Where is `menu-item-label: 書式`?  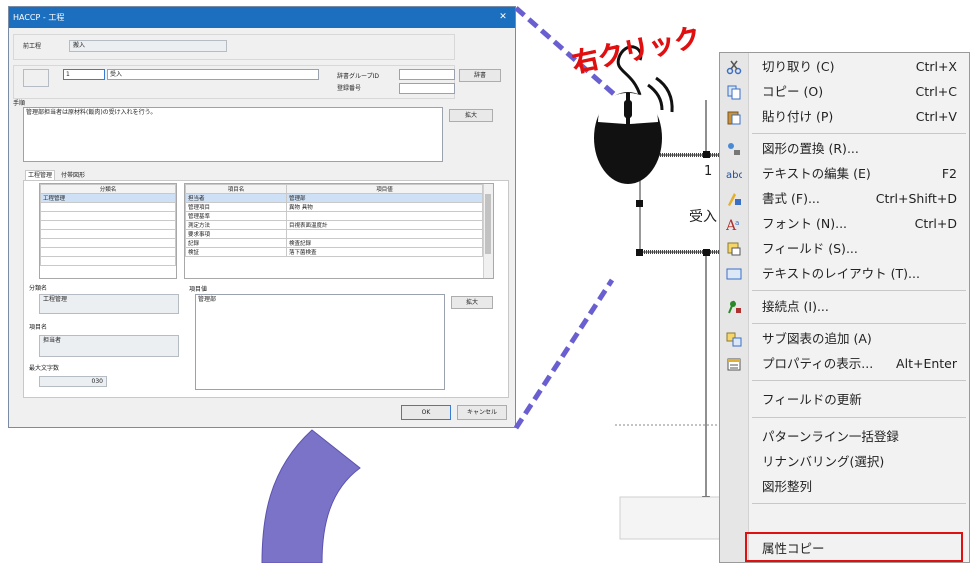 menu-item-label: 書式 is located at coordinates (775, 198).